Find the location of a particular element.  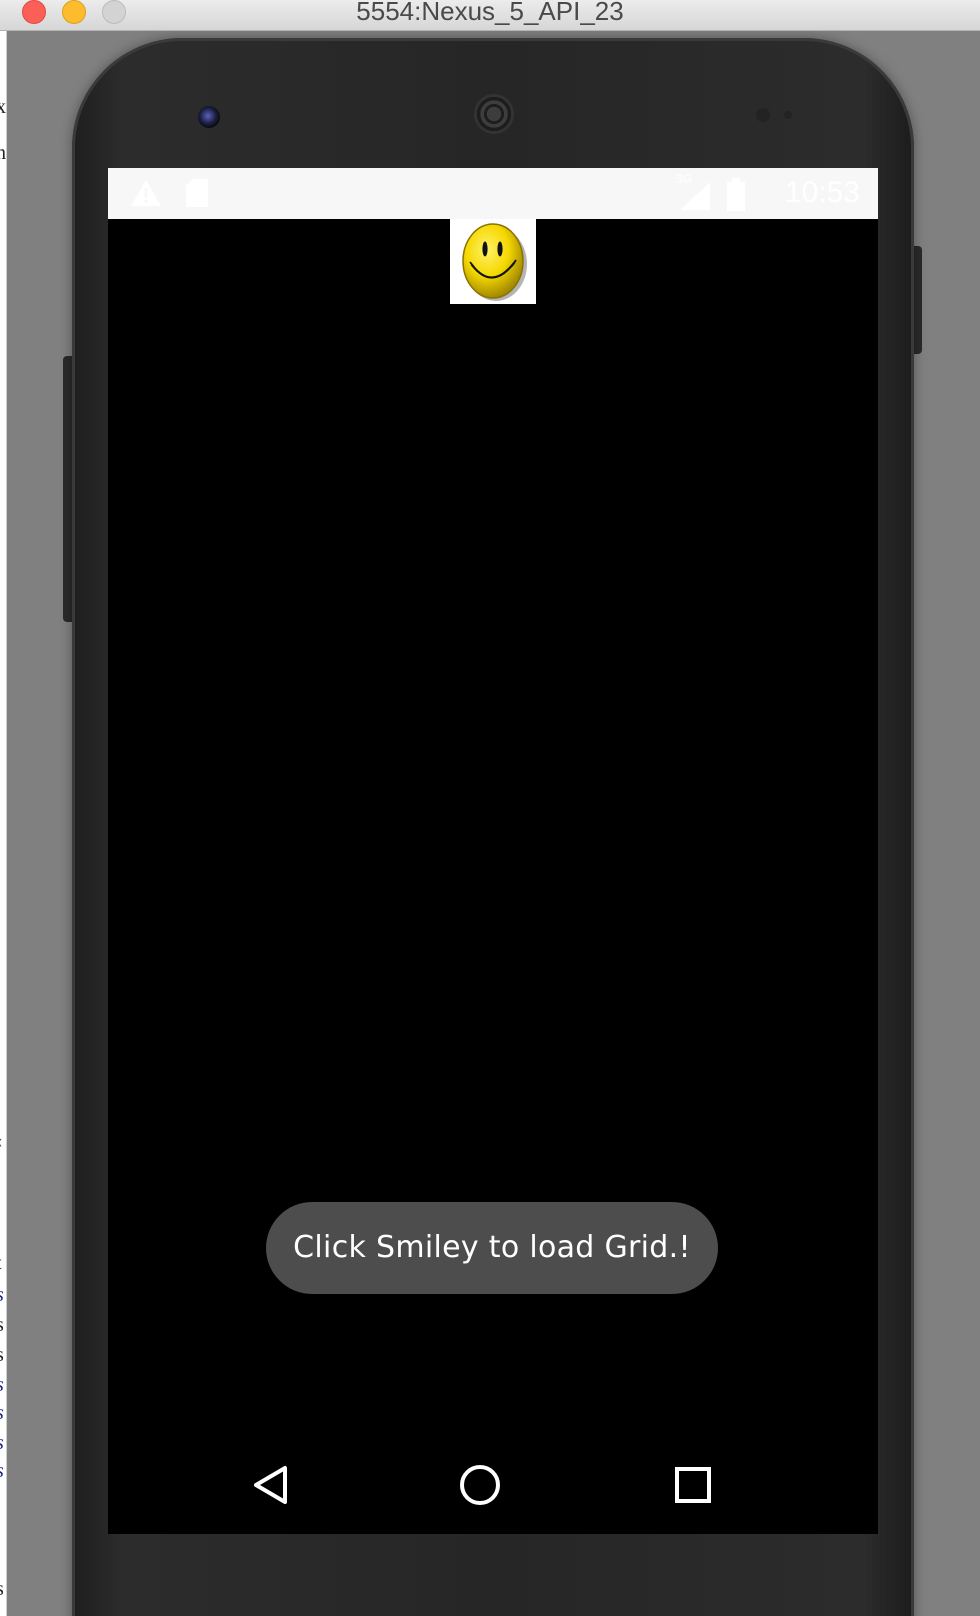

front-camera-icon is located at coordinates (209, 117).